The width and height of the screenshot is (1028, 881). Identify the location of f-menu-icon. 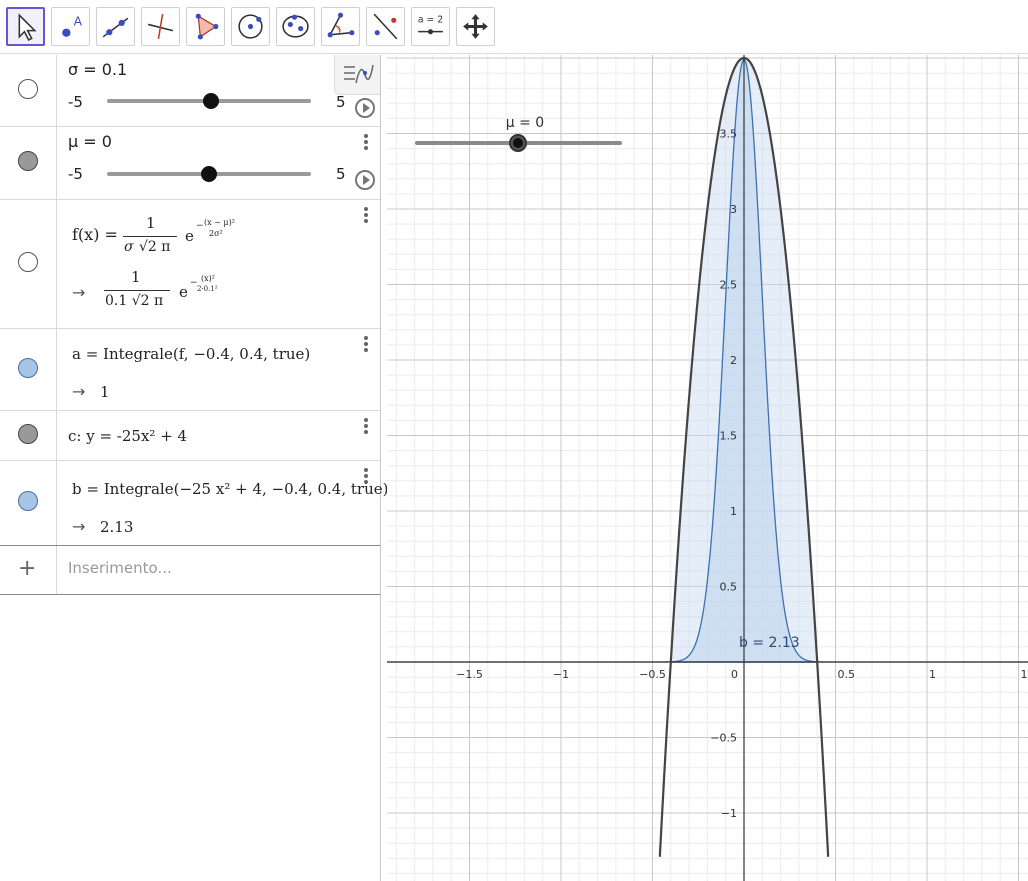
(366, 216).